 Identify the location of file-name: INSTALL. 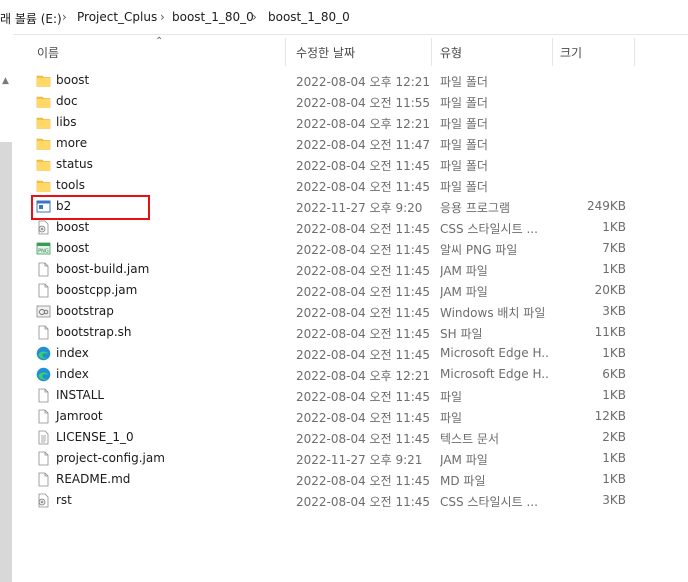
(80, 395).